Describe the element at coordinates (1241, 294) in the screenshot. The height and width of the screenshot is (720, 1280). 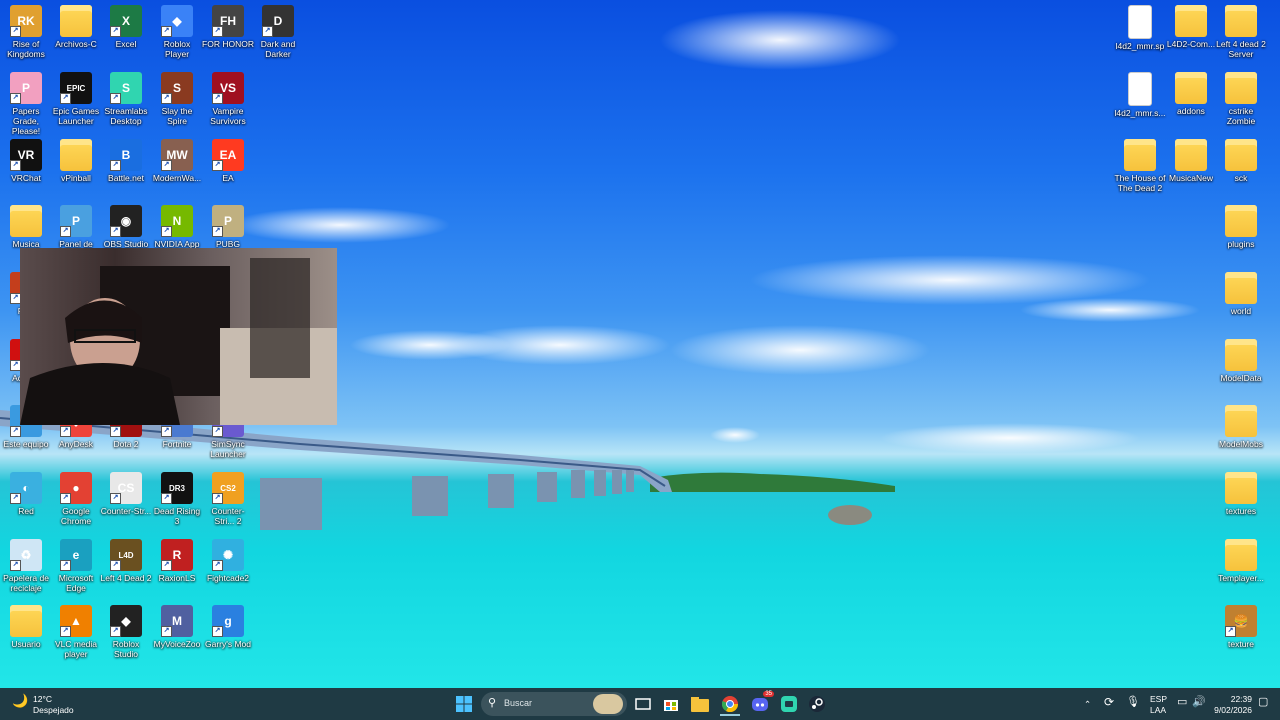
I see `desktop-icon-world: world` at that location.